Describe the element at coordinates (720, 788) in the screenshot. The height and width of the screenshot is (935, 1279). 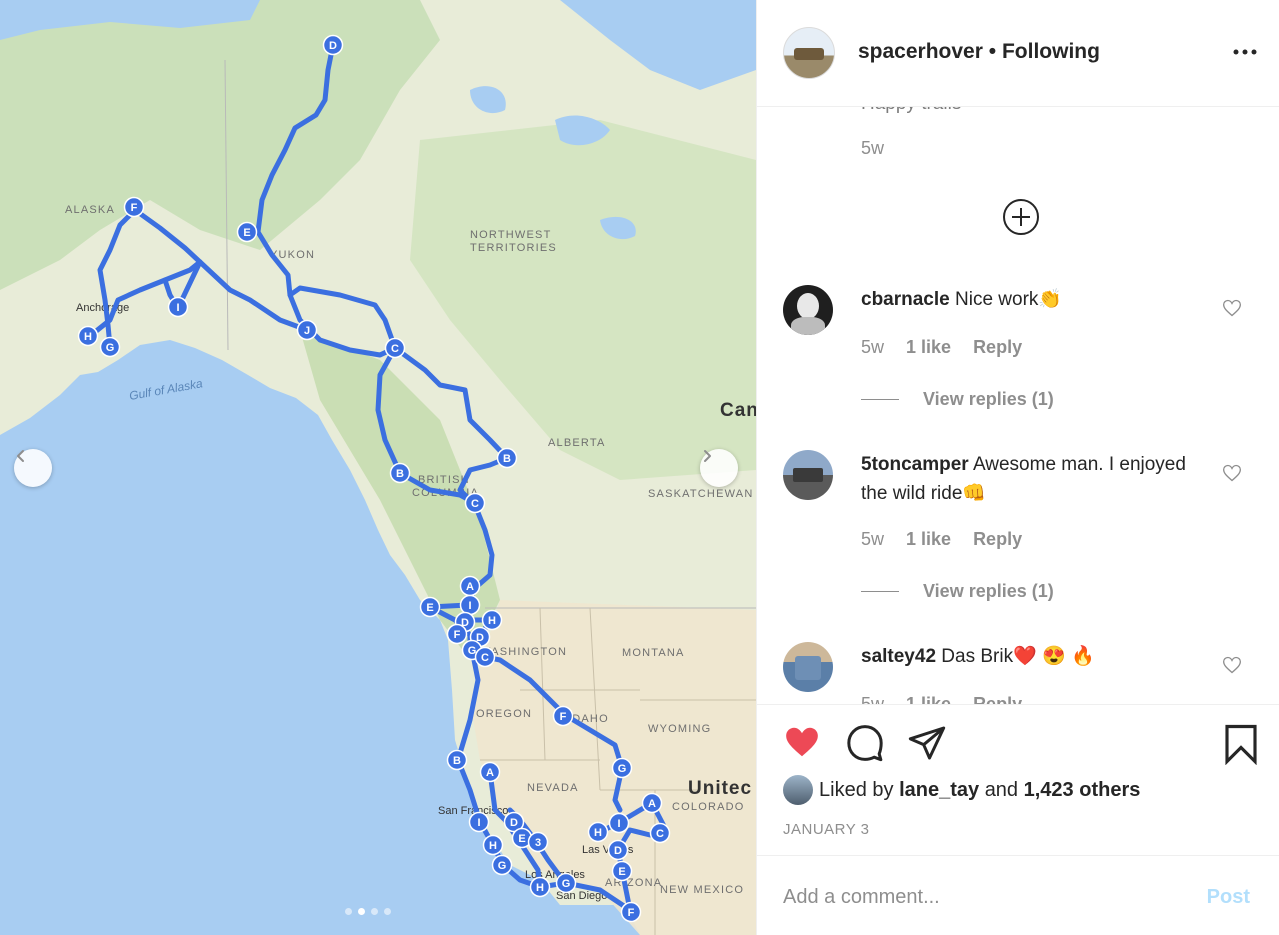
I see `label-united: Unitec` at that location.